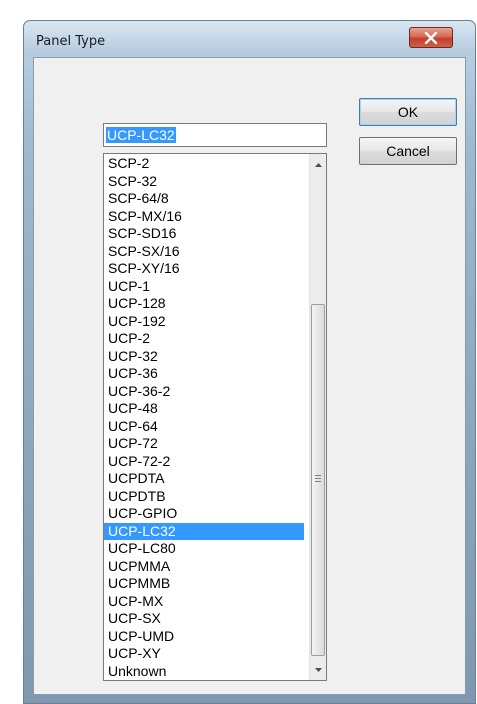  What do you see at coordinates (204, 304) in the screenshot?
I see `list-item: UCP-128` at bounding box center [204, 304].